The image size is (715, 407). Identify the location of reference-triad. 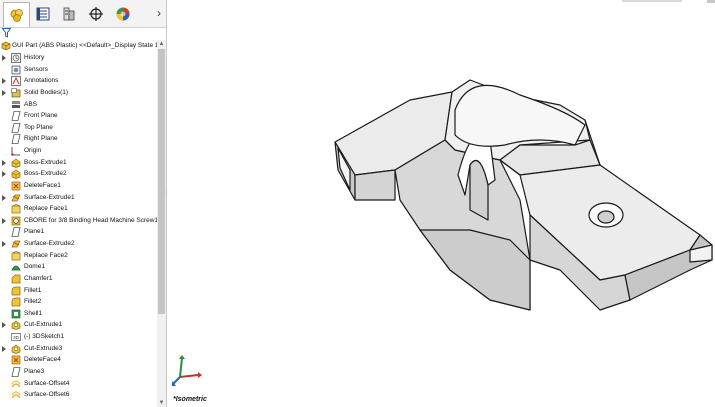
(187, 370).